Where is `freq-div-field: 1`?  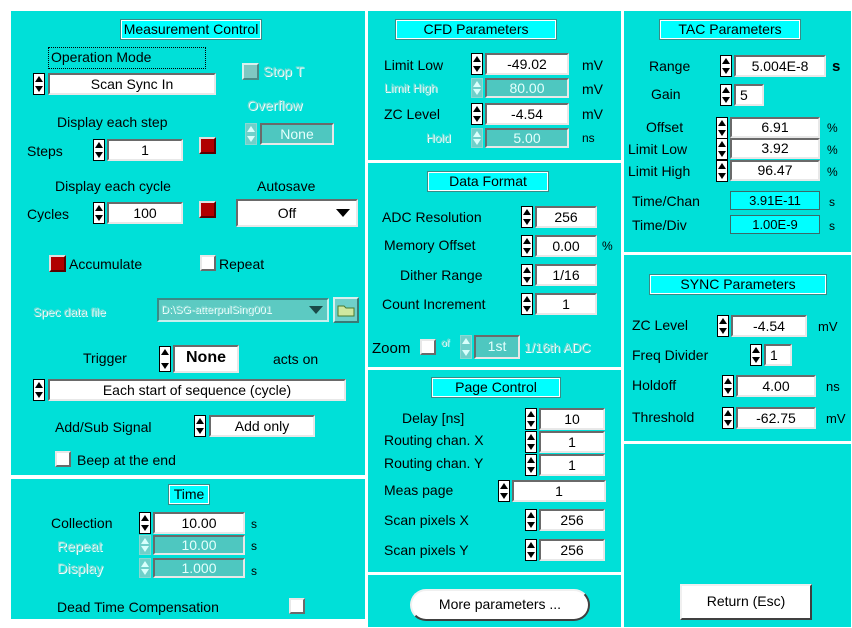 freq-div-field: 1 is located at coordinates (778, 355).